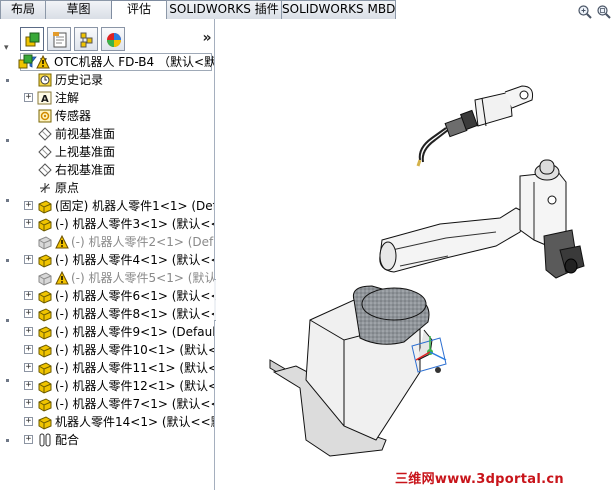  Describe the element at coordinates (45, 188) in the screenshot. I see `origin-icon` at that location.